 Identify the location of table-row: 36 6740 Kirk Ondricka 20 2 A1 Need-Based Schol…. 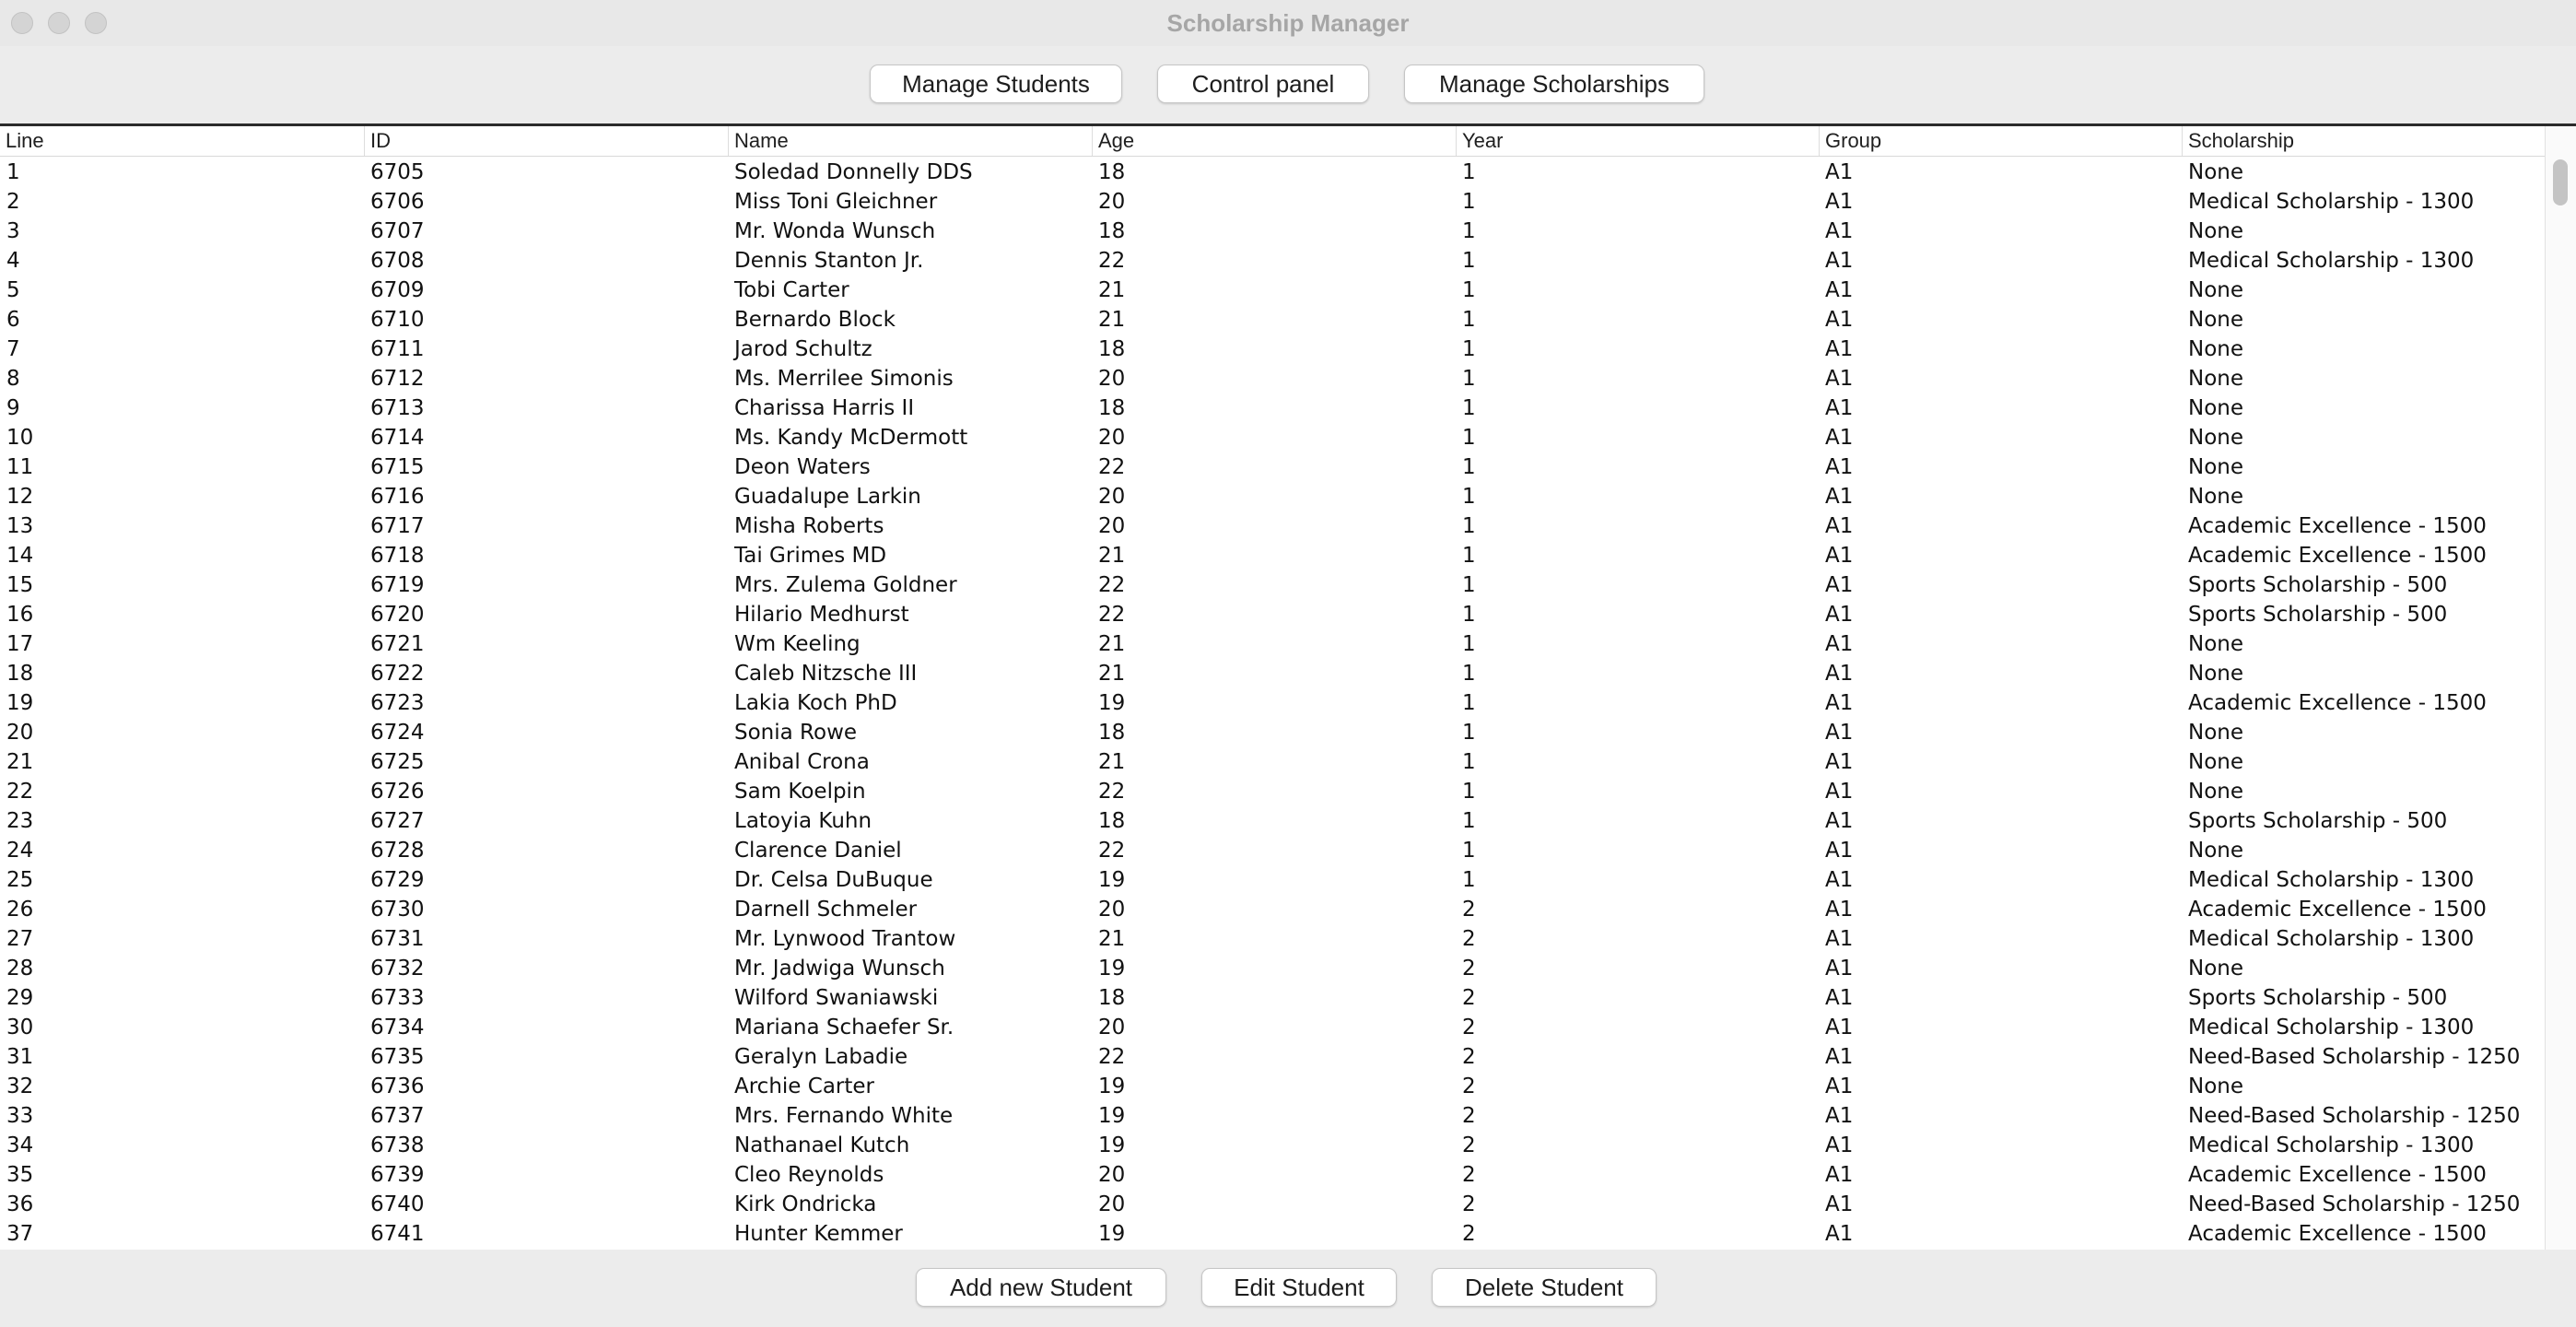
(1272, 1203).